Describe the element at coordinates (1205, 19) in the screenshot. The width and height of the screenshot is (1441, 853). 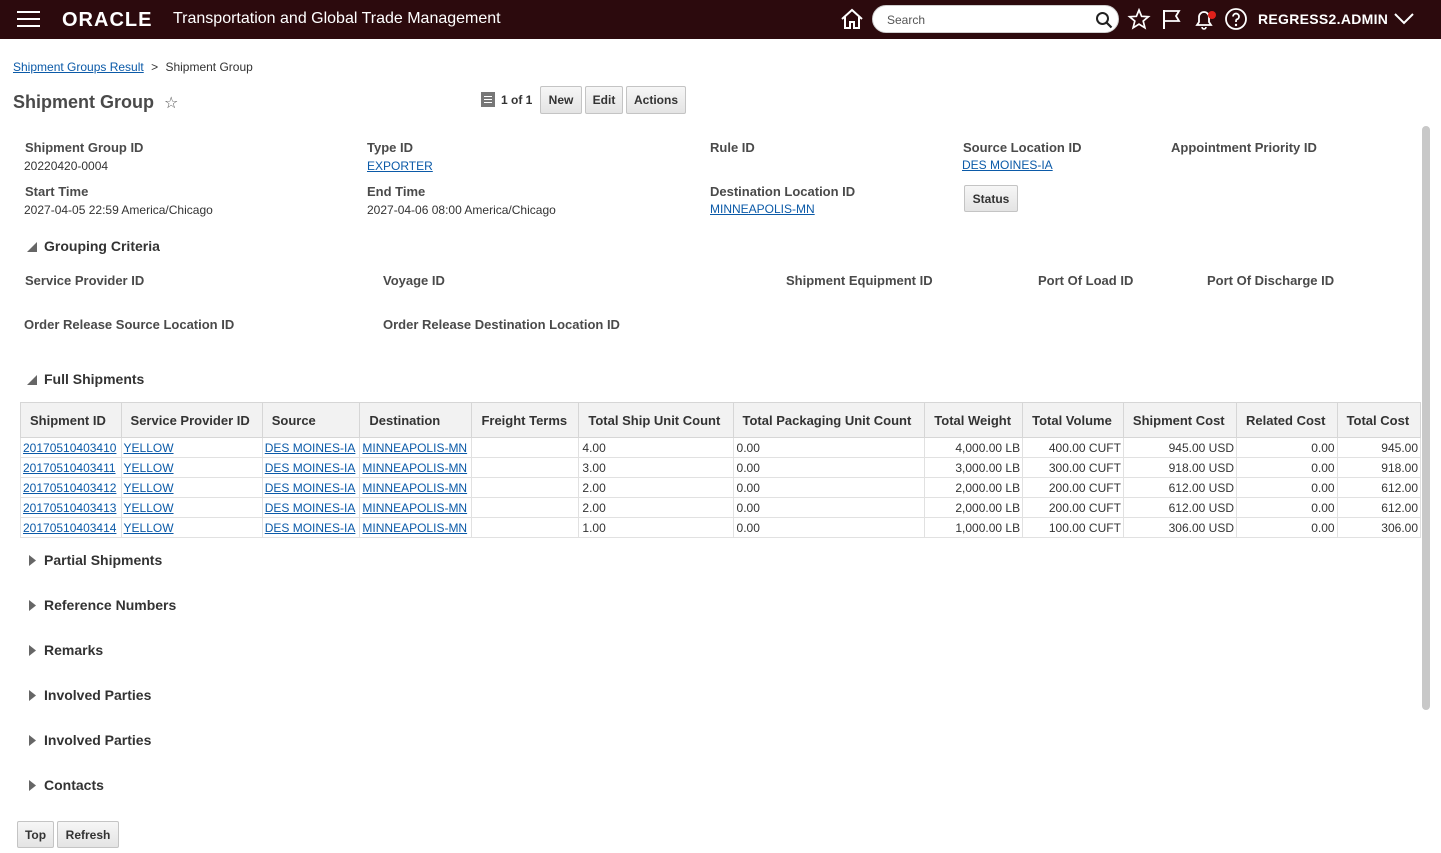
I see `notifications-bell-icon` at that location.